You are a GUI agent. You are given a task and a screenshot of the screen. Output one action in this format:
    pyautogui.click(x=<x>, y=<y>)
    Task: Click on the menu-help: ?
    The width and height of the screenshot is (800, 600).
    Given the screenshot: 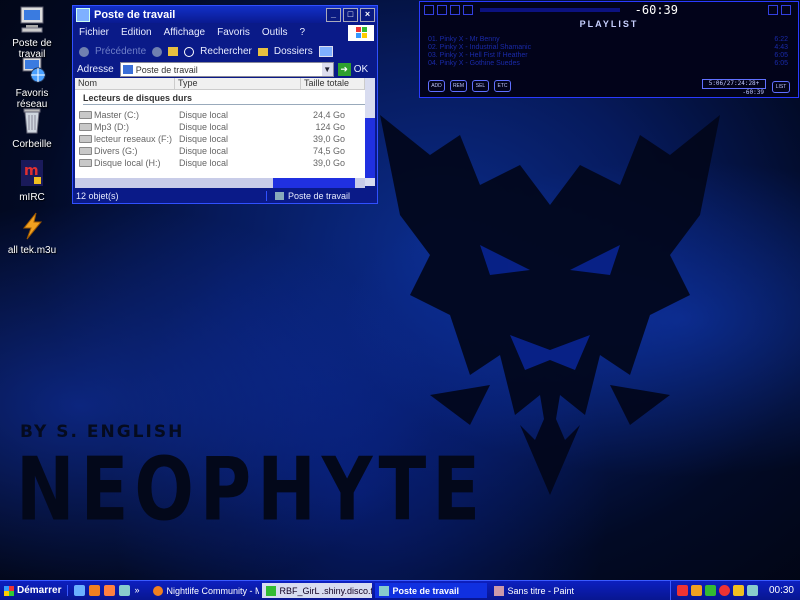 What is the action you would take?
    pyautogui.click(x=302, y=32)
    